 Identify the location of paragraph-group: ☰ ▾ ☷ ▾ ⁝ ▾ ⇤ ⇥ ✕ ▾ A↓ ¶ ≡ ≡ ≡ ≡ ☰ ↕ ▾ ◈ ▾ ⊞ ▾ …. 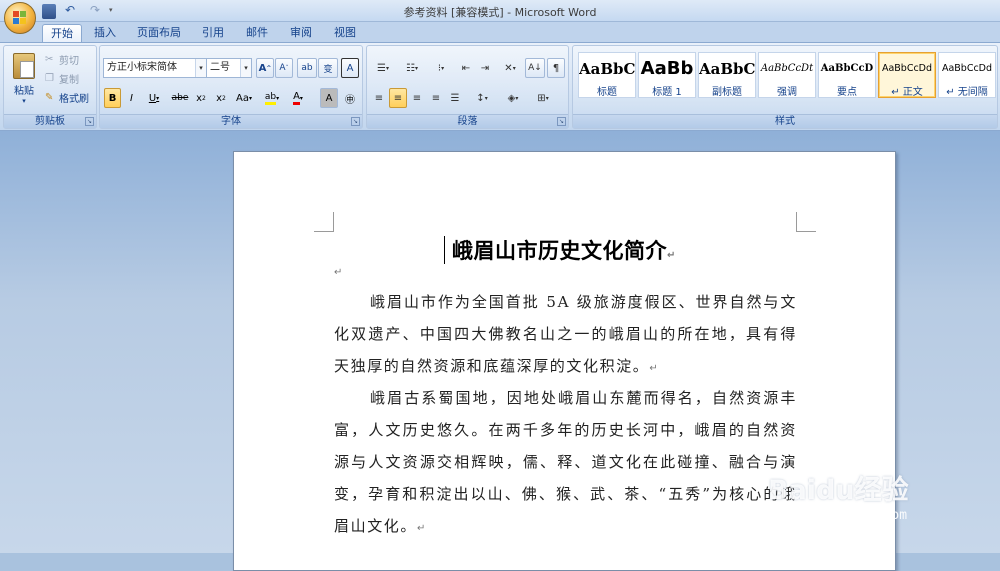
(467, 87).